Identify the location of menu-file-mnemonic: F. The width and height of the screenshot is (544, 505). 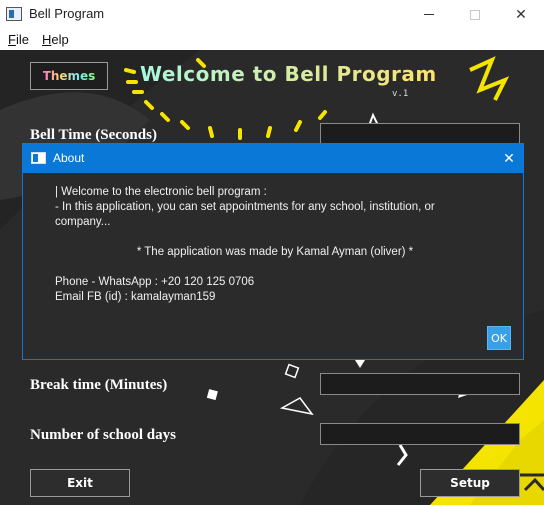
(12, 39).